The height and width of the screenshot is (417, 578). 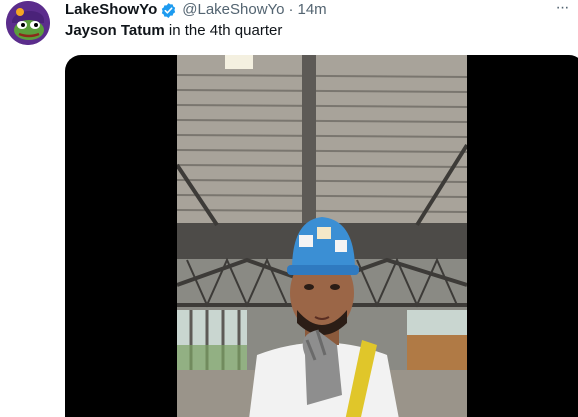 I want to click on tweet-header: LakeShowYo @LakeShowYo · 14m, so click(x=196, y=10).